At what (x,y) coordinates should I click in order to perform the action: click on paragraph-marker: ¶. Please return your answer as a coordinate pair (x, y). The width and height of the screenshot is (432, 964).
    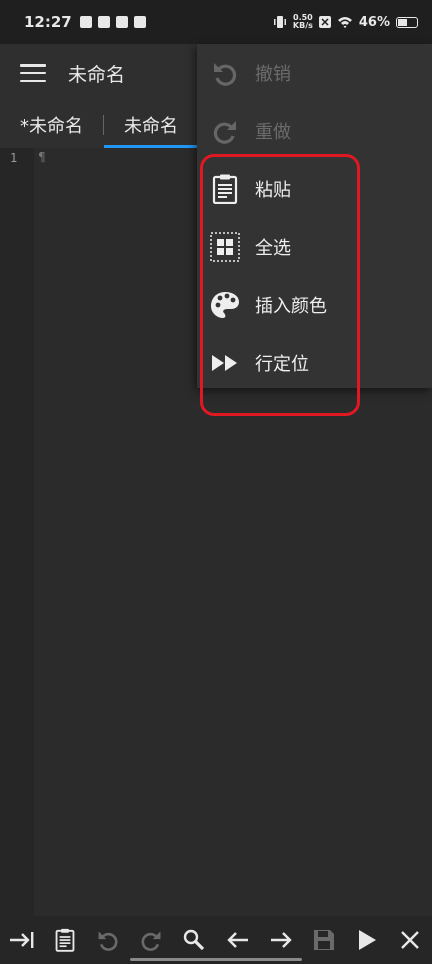
    Looking at the image, I should click on (42, 157).